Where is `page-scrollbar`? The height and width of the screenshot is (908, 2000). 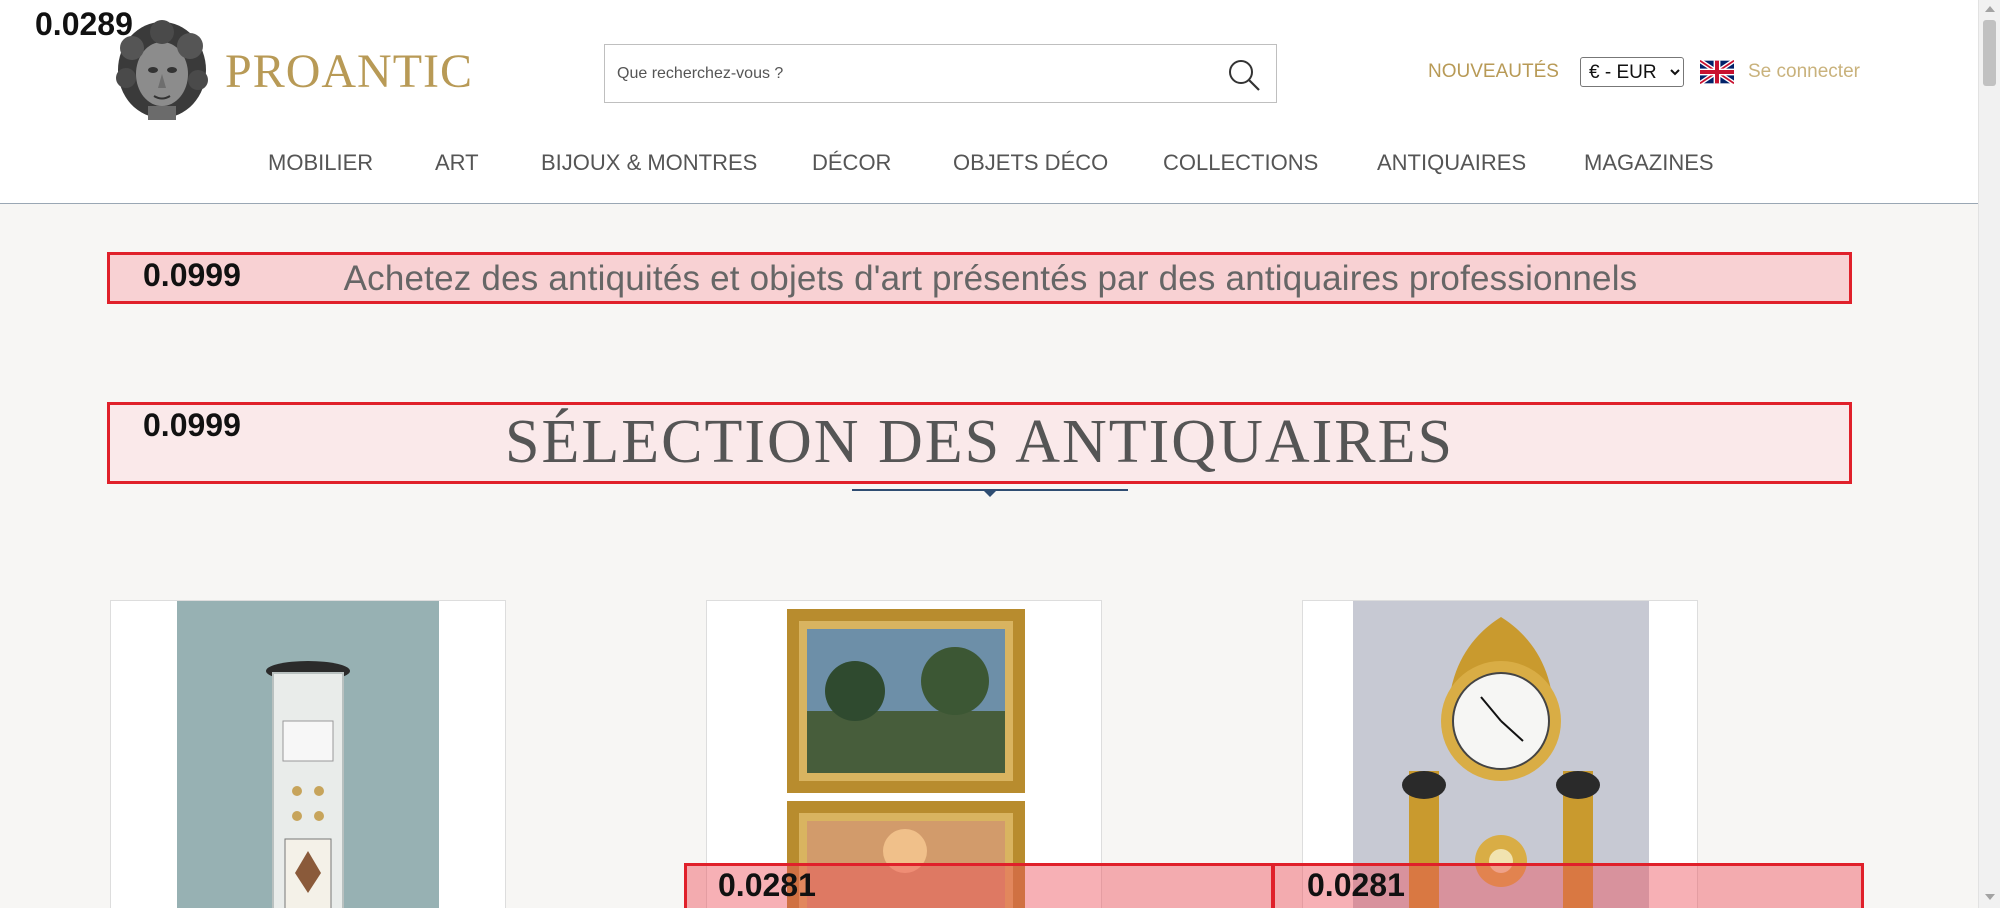 page-scrollbar is located at coordinates (1989, 454).